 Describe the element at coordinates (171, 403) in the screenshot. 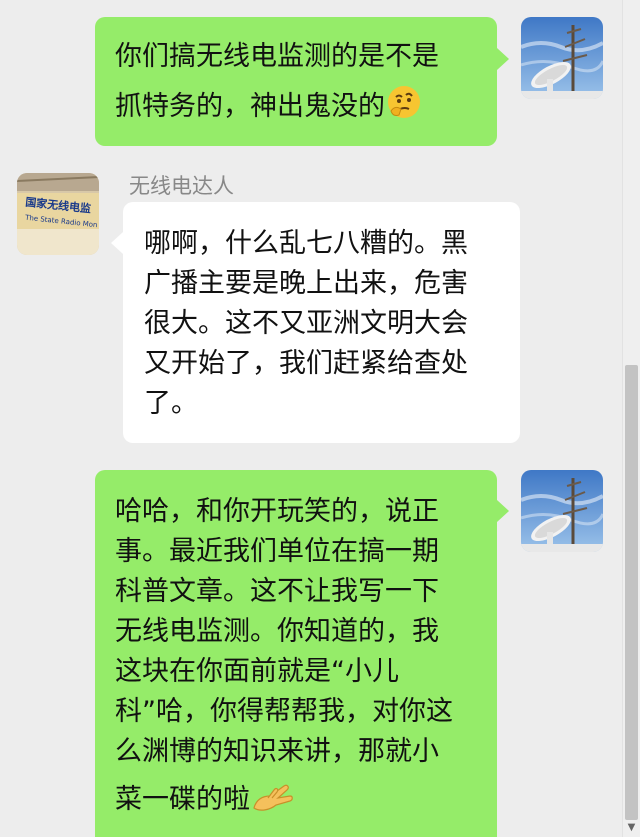

I see `message-line: 了。` at that location.